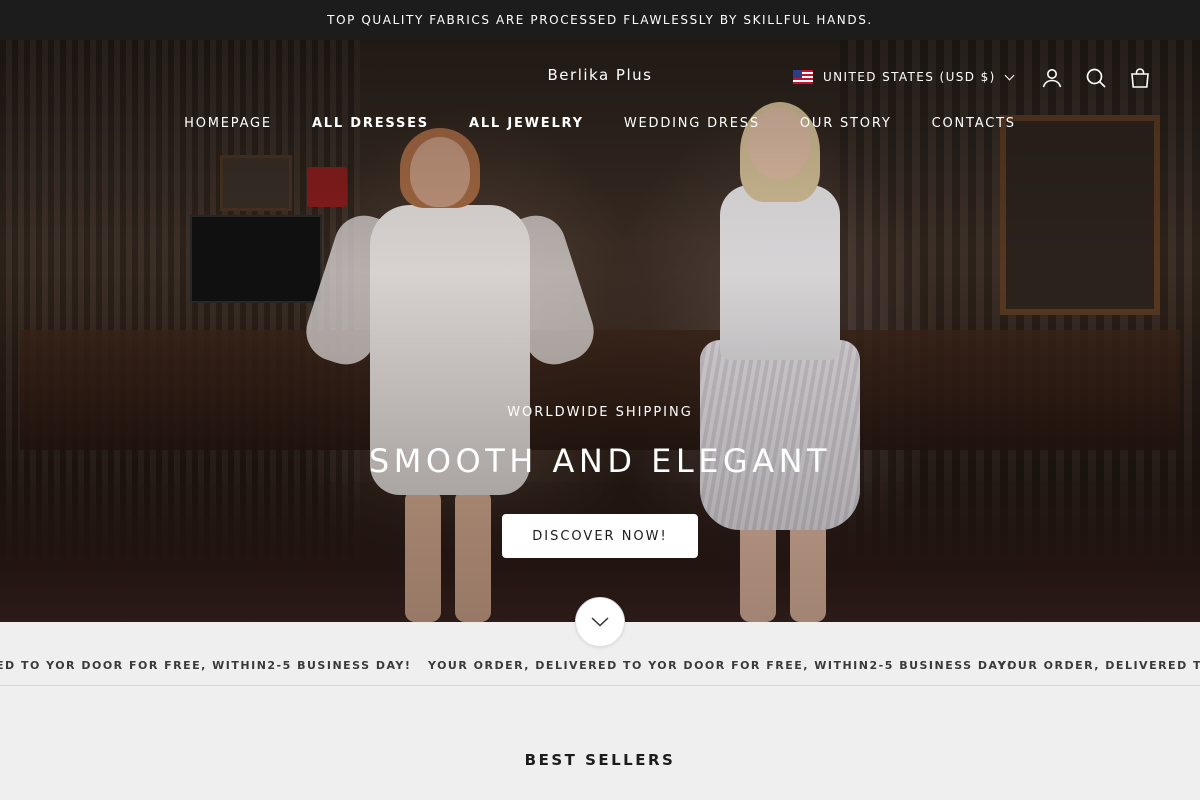 This screenshot has height=800, width=1200. Describe the element at coordinates (600, 75) in the screenshot. I see `brand-logo: Berlika Plus` at that location.